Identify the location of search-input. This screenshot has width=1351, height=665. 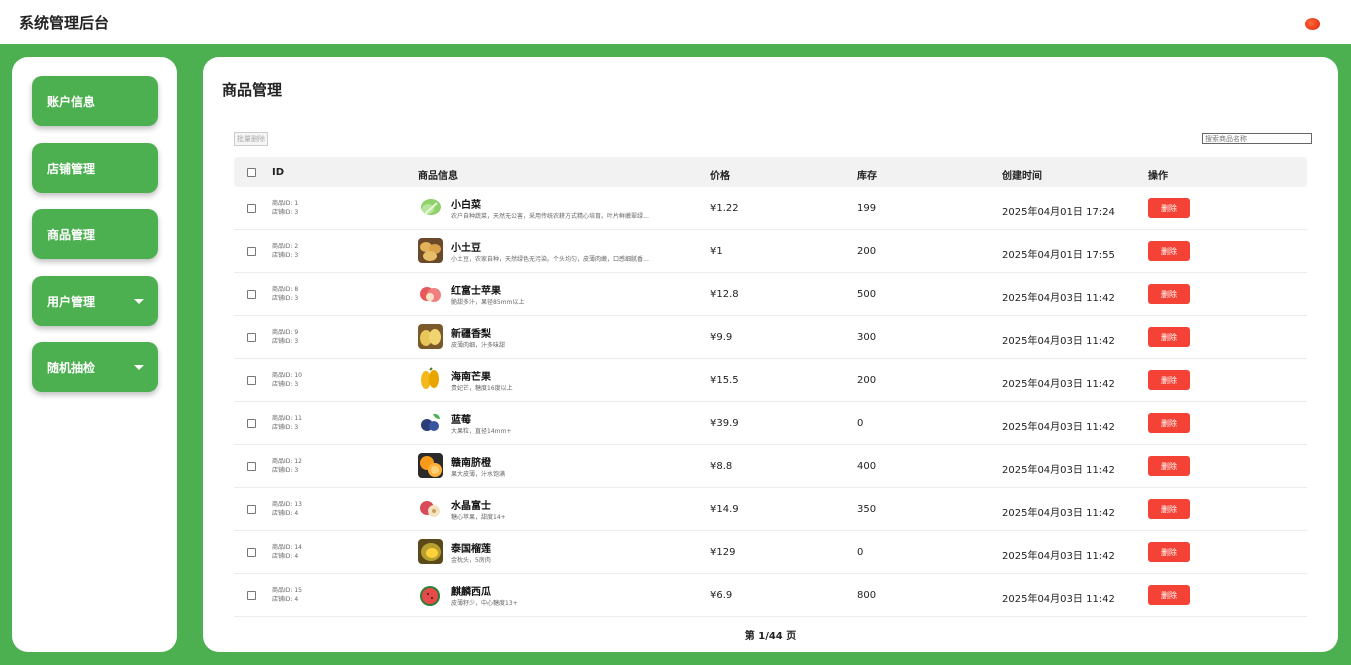
(1257, 138).